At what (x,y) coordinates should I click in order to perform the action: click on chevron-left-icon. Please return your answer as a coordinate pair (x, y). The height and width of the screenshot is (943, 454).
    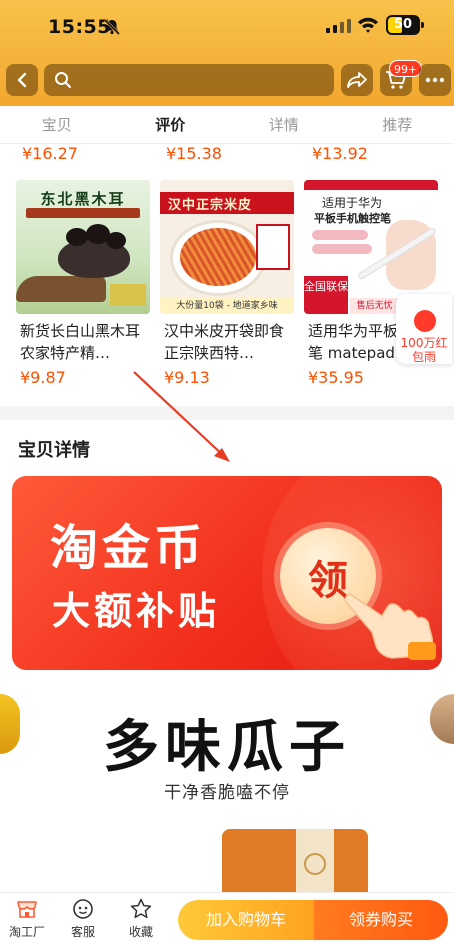
    Looking at the image, I should click on (22, 80).